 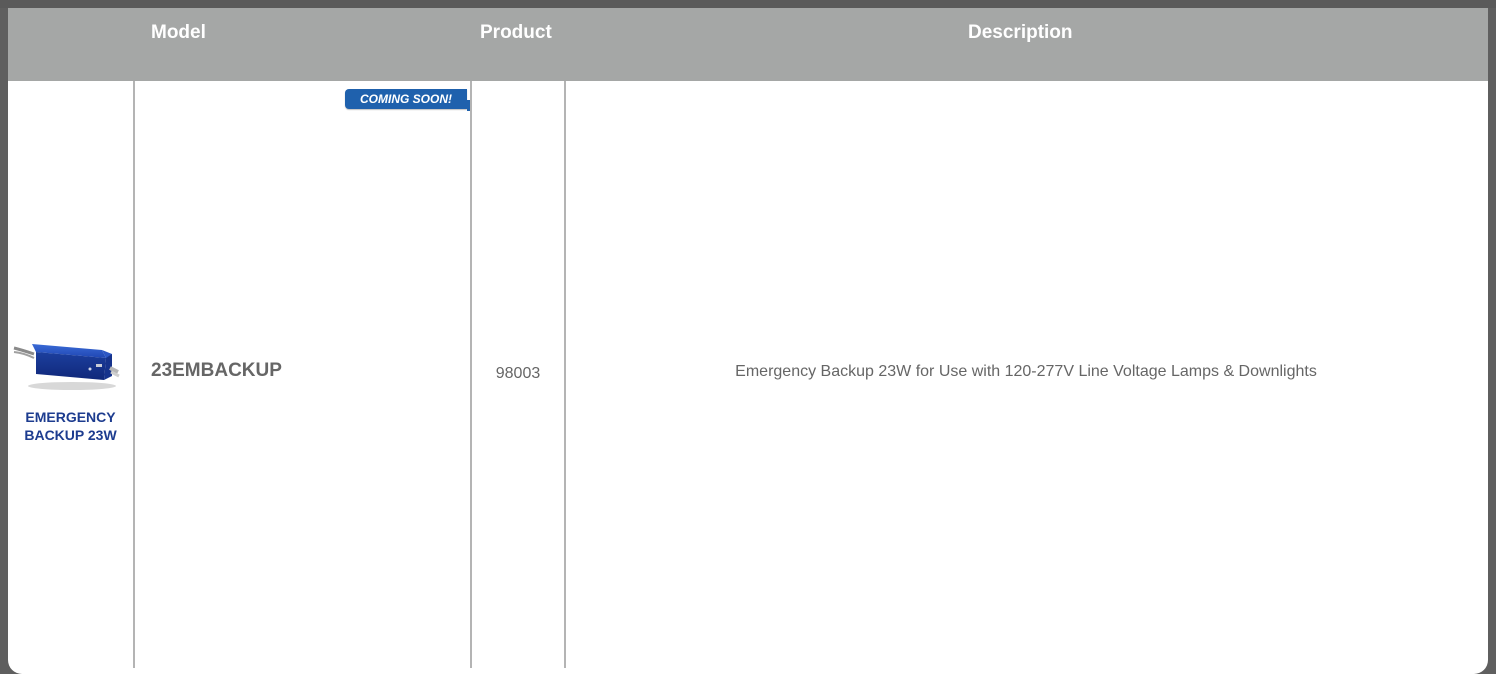 What do you see at coordinates (748, 44) in the screenshot?
I see `table-header: Model Product Description` at bounding box center [748, 44].